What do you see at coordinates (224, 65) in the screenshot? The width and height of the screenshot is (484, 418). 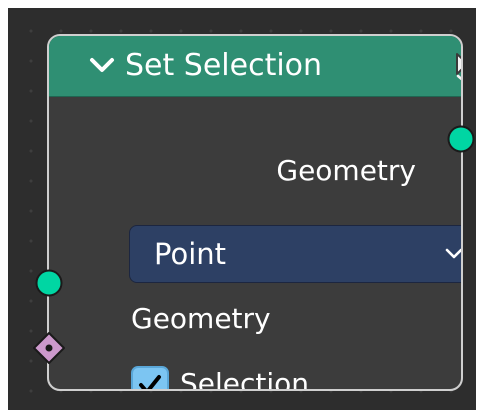 I see `node-title: Set Selection` at bounding box center [224, 65].